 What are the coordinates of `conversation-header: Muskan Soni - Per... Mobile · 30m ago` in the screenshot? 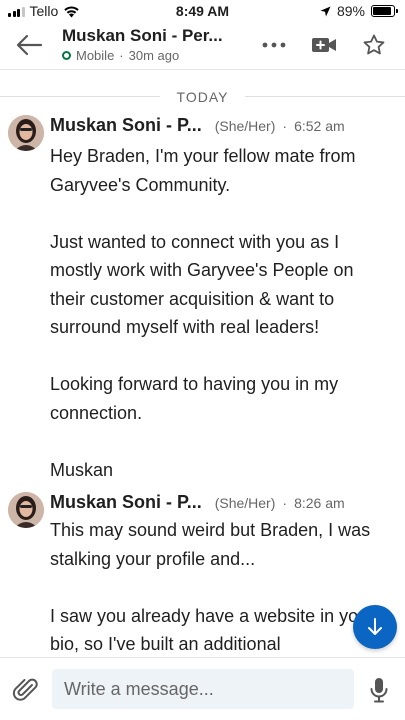 It's located at (202, 46).